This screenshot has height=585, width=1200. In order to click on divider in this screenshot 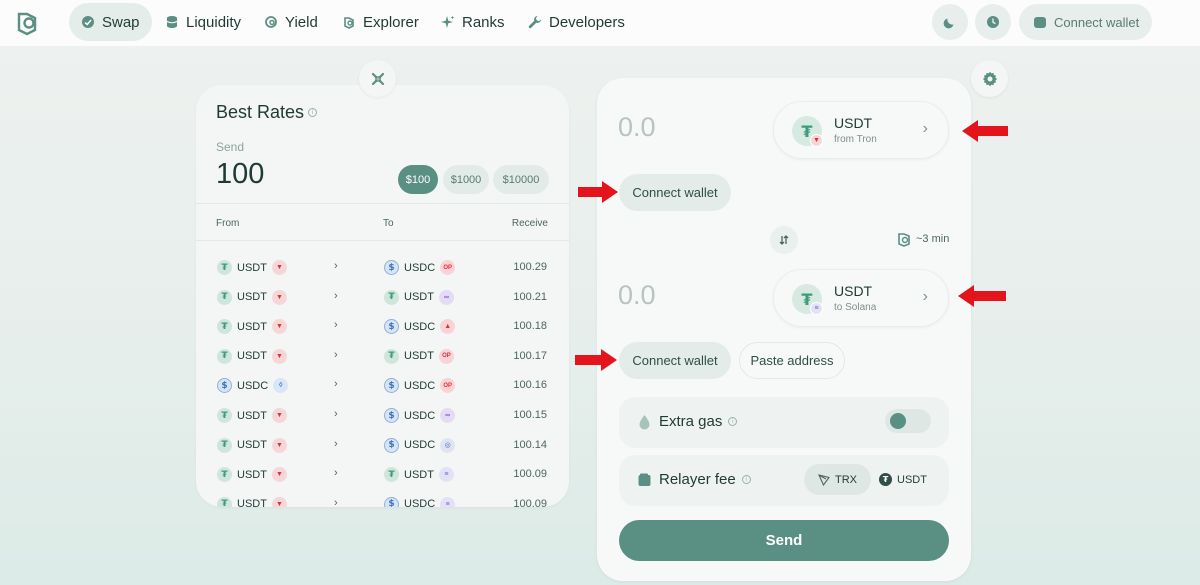, I will do `click(382, 203)`.